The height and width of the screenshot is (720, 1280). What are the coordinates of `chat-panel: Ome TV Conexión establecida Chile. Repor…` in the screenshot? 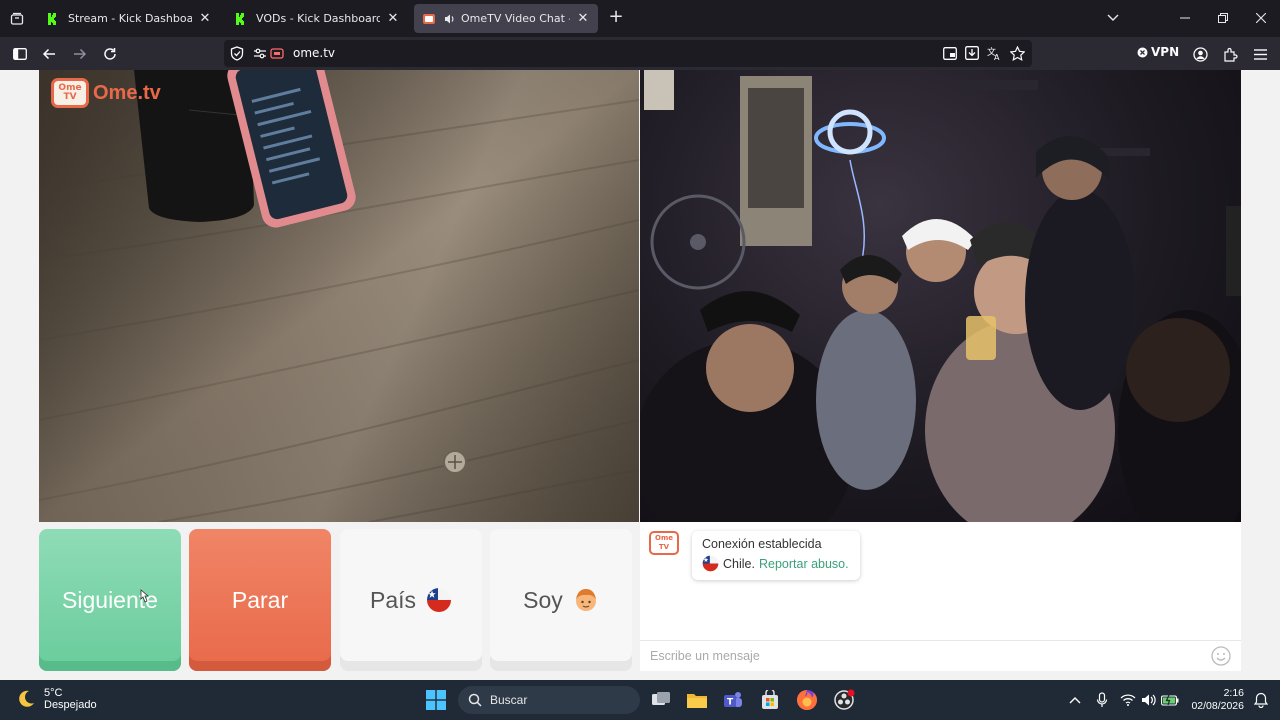 It's located at (940, 596).